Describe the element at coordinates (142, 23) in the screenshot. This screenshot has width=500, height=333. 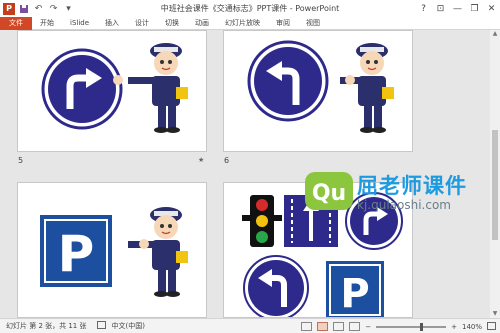
I see `tab-design: 设计` at that location.